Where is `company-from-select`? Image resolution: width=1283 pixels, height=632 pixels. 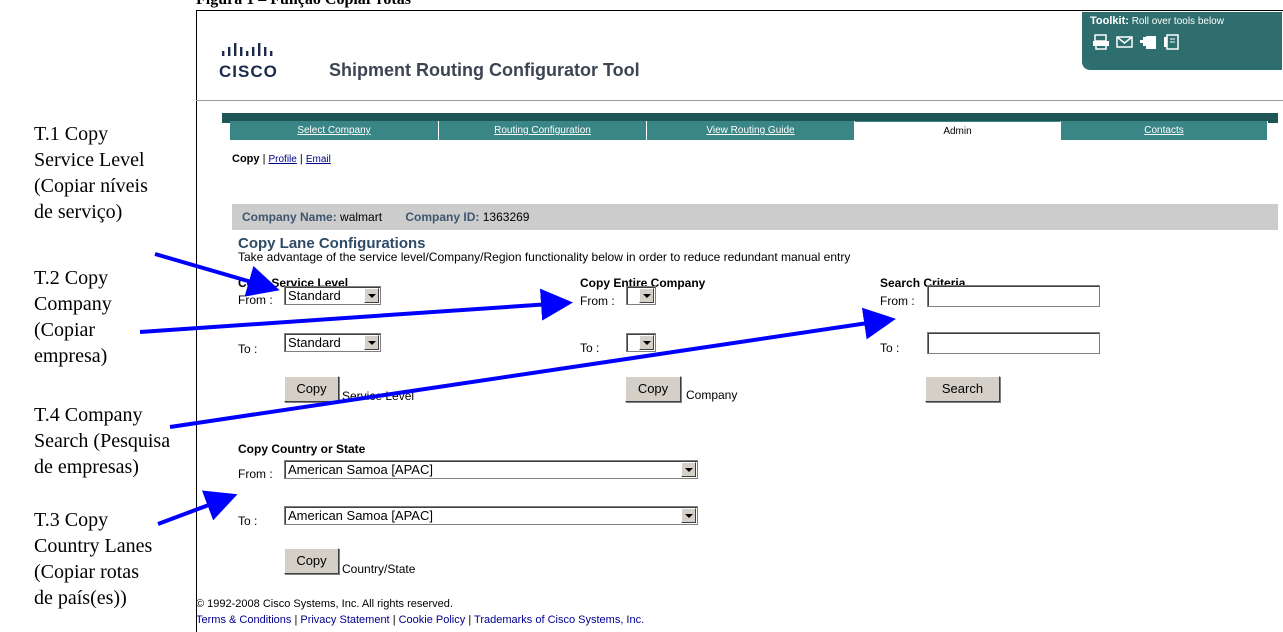
company-from-select is located at coordinates (641, 295).